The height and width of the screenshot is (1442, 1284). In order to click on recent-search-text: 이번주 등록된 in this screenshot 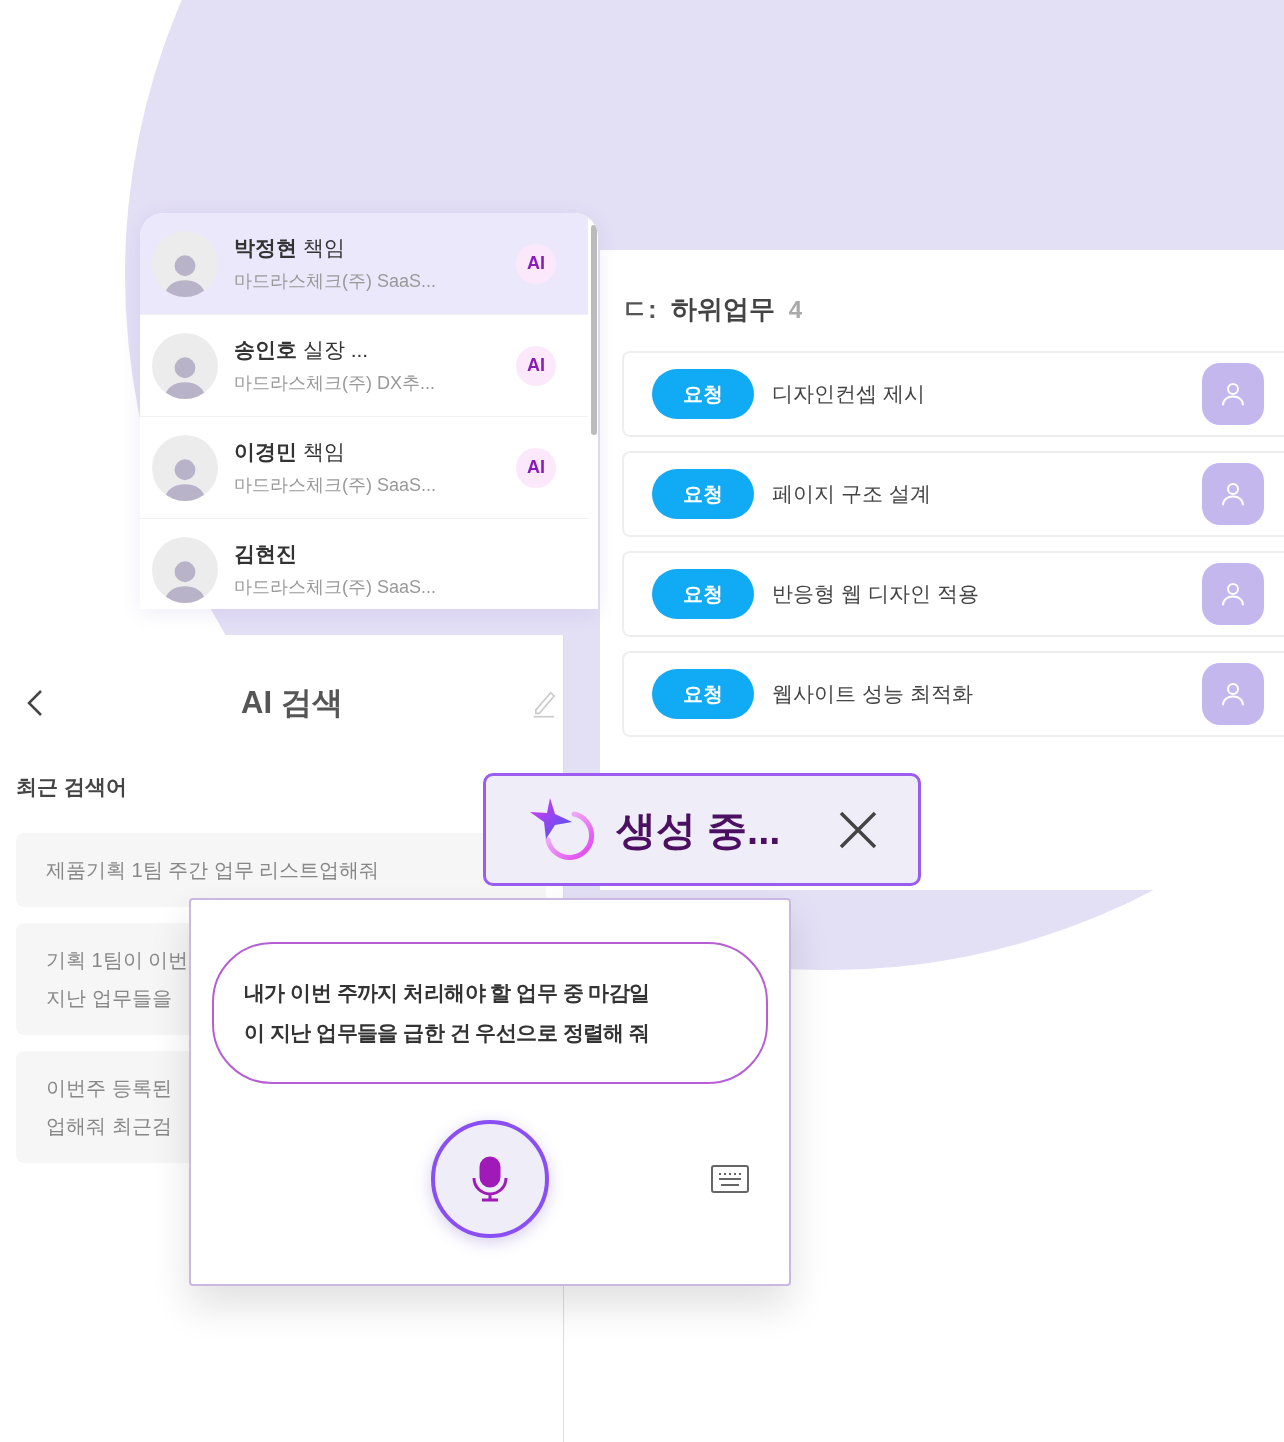, I will do `click(109, 1088)`.